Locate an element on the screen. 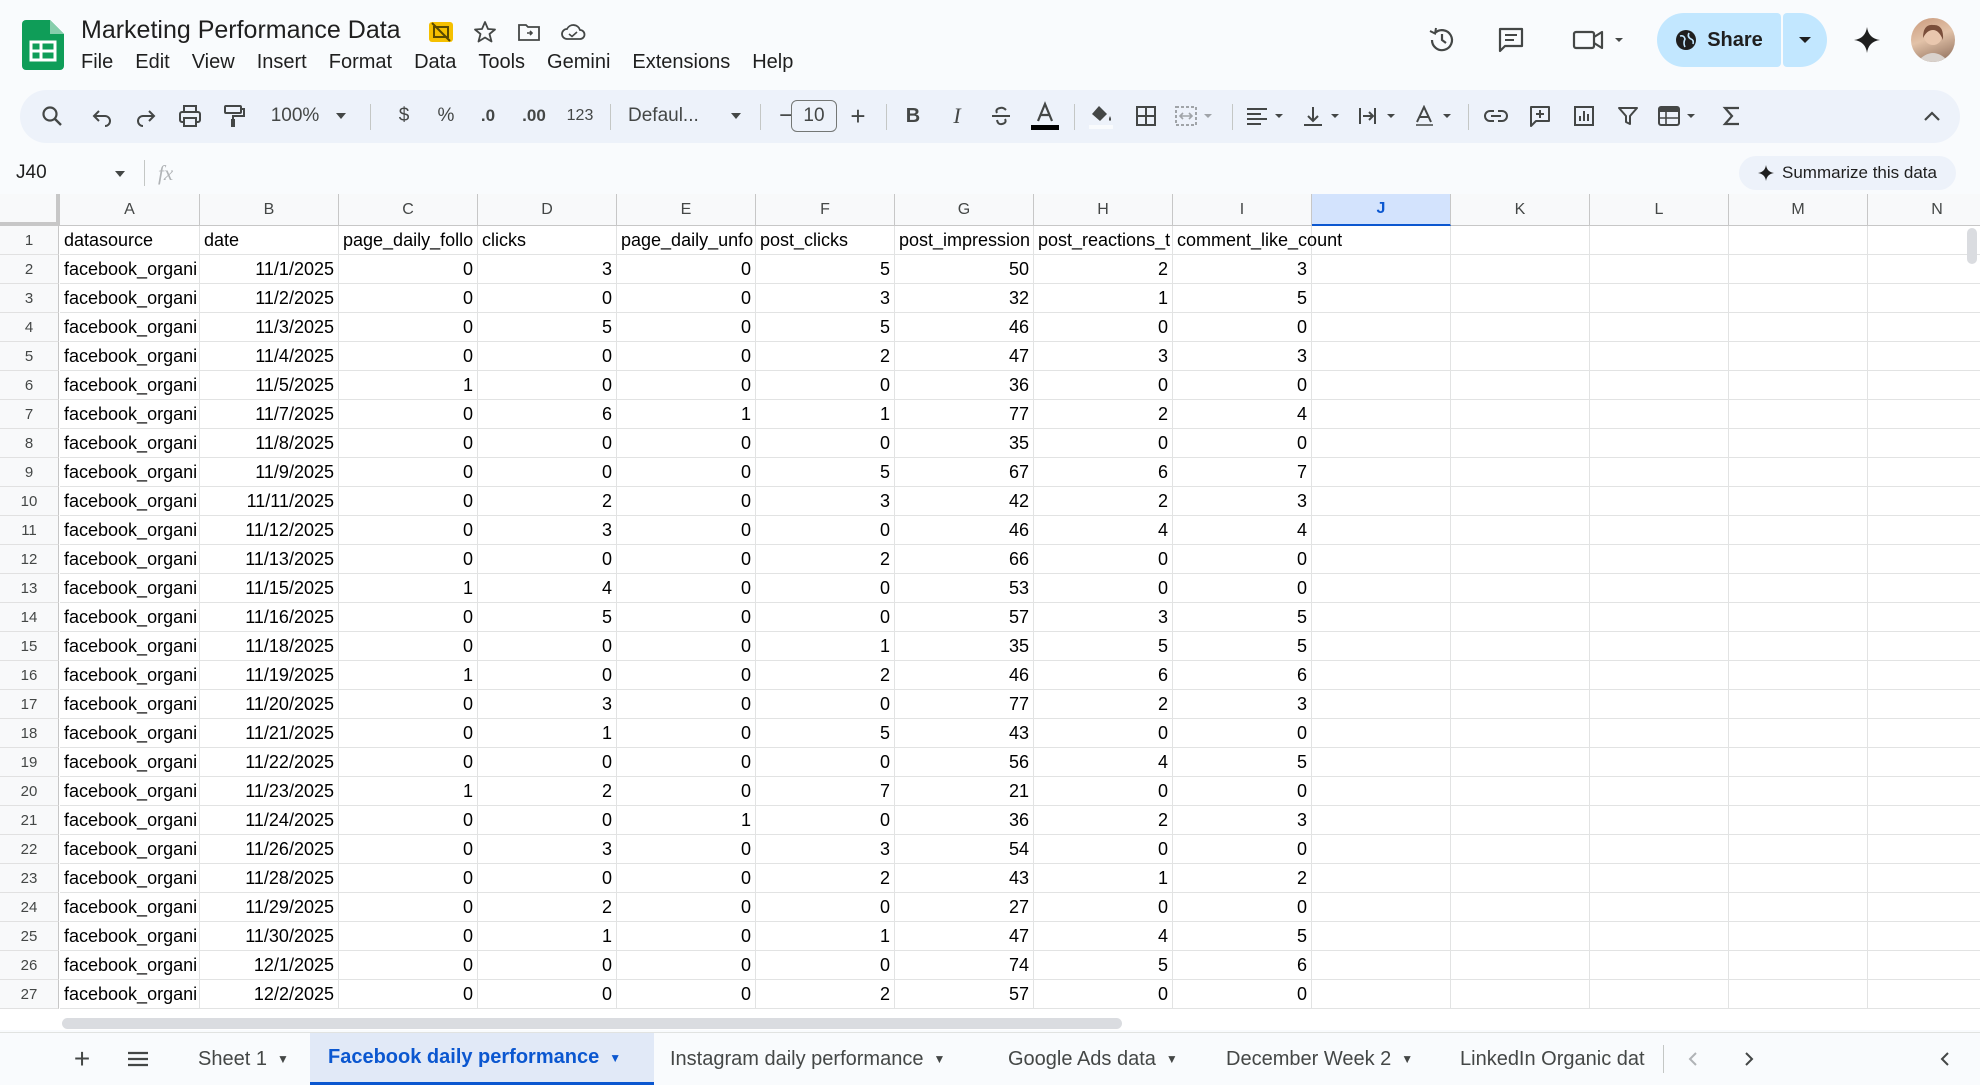 This screenshot has height=1085, width=1980. insert-chart-icon is located at coordinates (1584, 116).